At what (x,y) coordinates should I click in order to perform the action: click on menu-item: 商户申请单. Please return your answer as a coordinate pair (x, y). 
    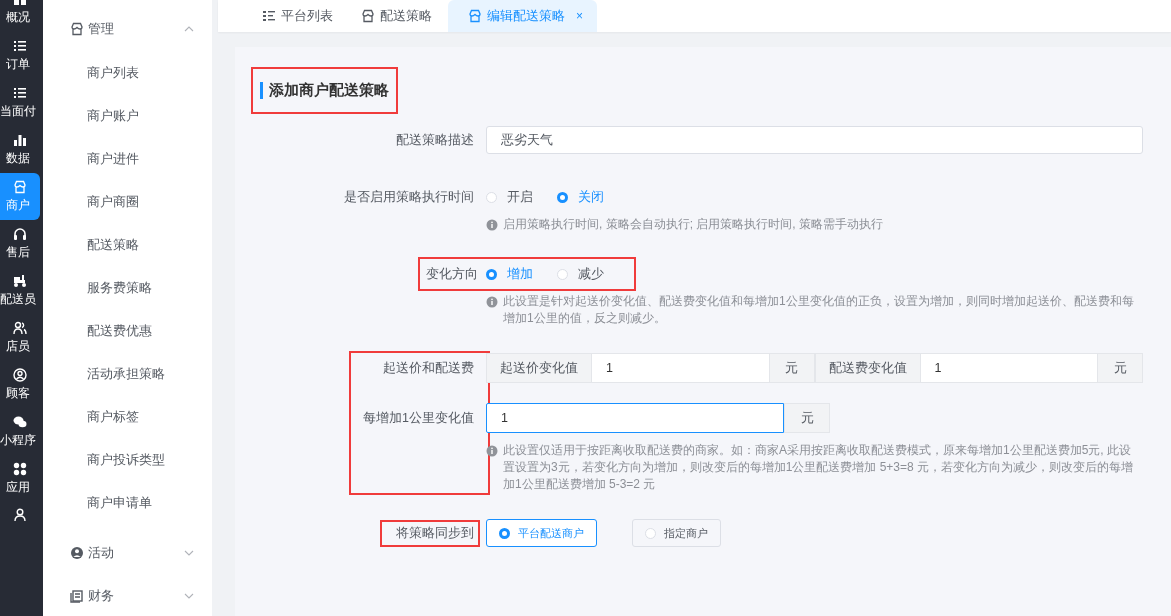
    Looking at the image, I should click on (127, 502).